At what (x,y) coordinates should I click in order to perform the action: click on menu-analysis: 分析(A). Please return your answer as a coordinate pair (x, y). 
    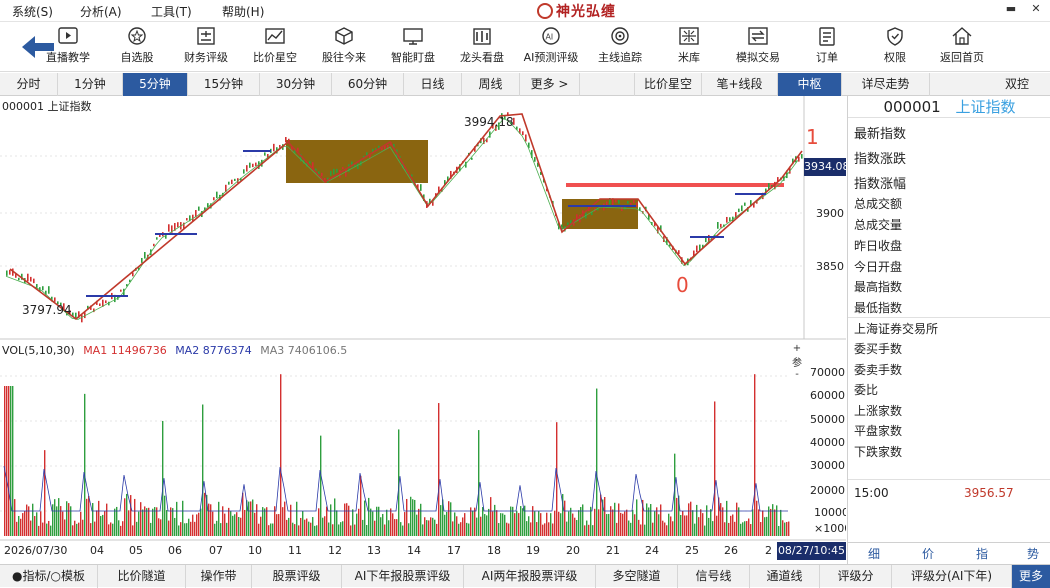
    Looking at the image, I should click on (101, 11).